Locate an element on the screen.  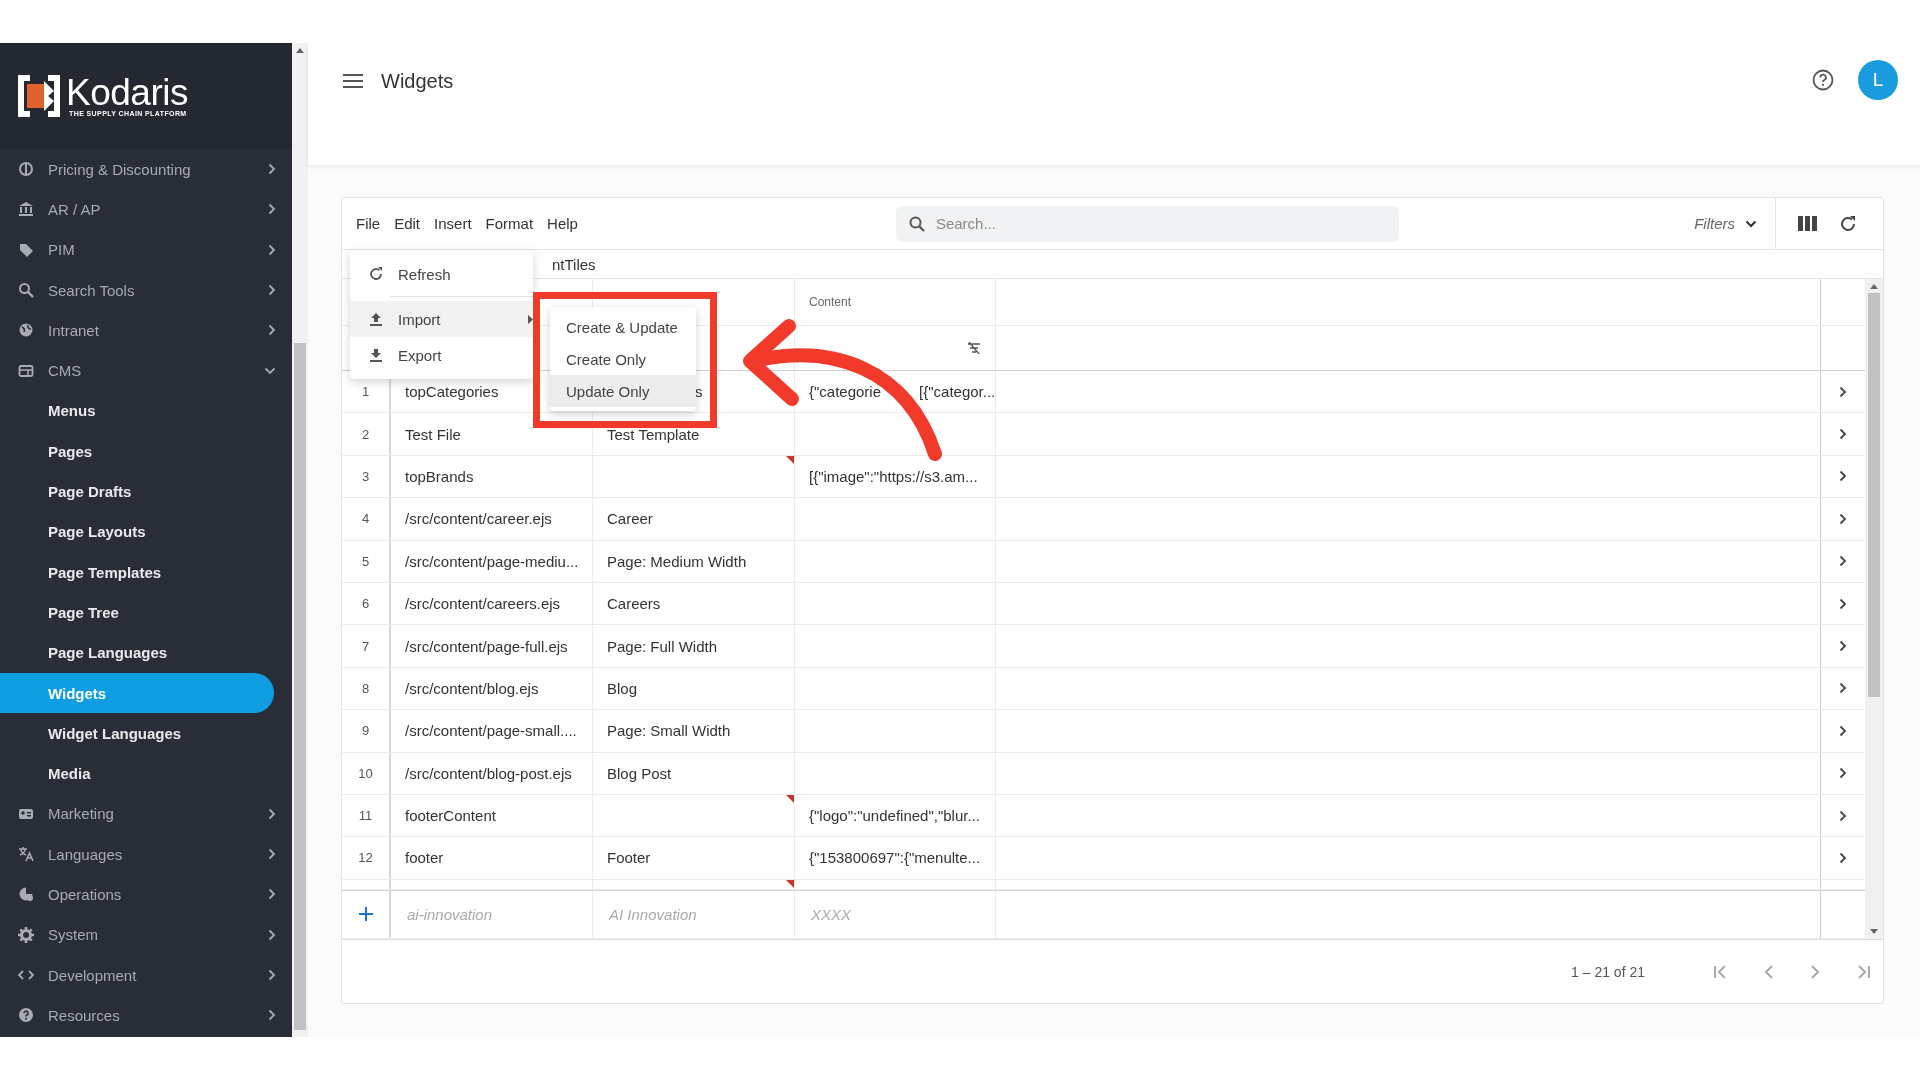
sidebar-subitem: Pages is located at coordinates (137, 451).